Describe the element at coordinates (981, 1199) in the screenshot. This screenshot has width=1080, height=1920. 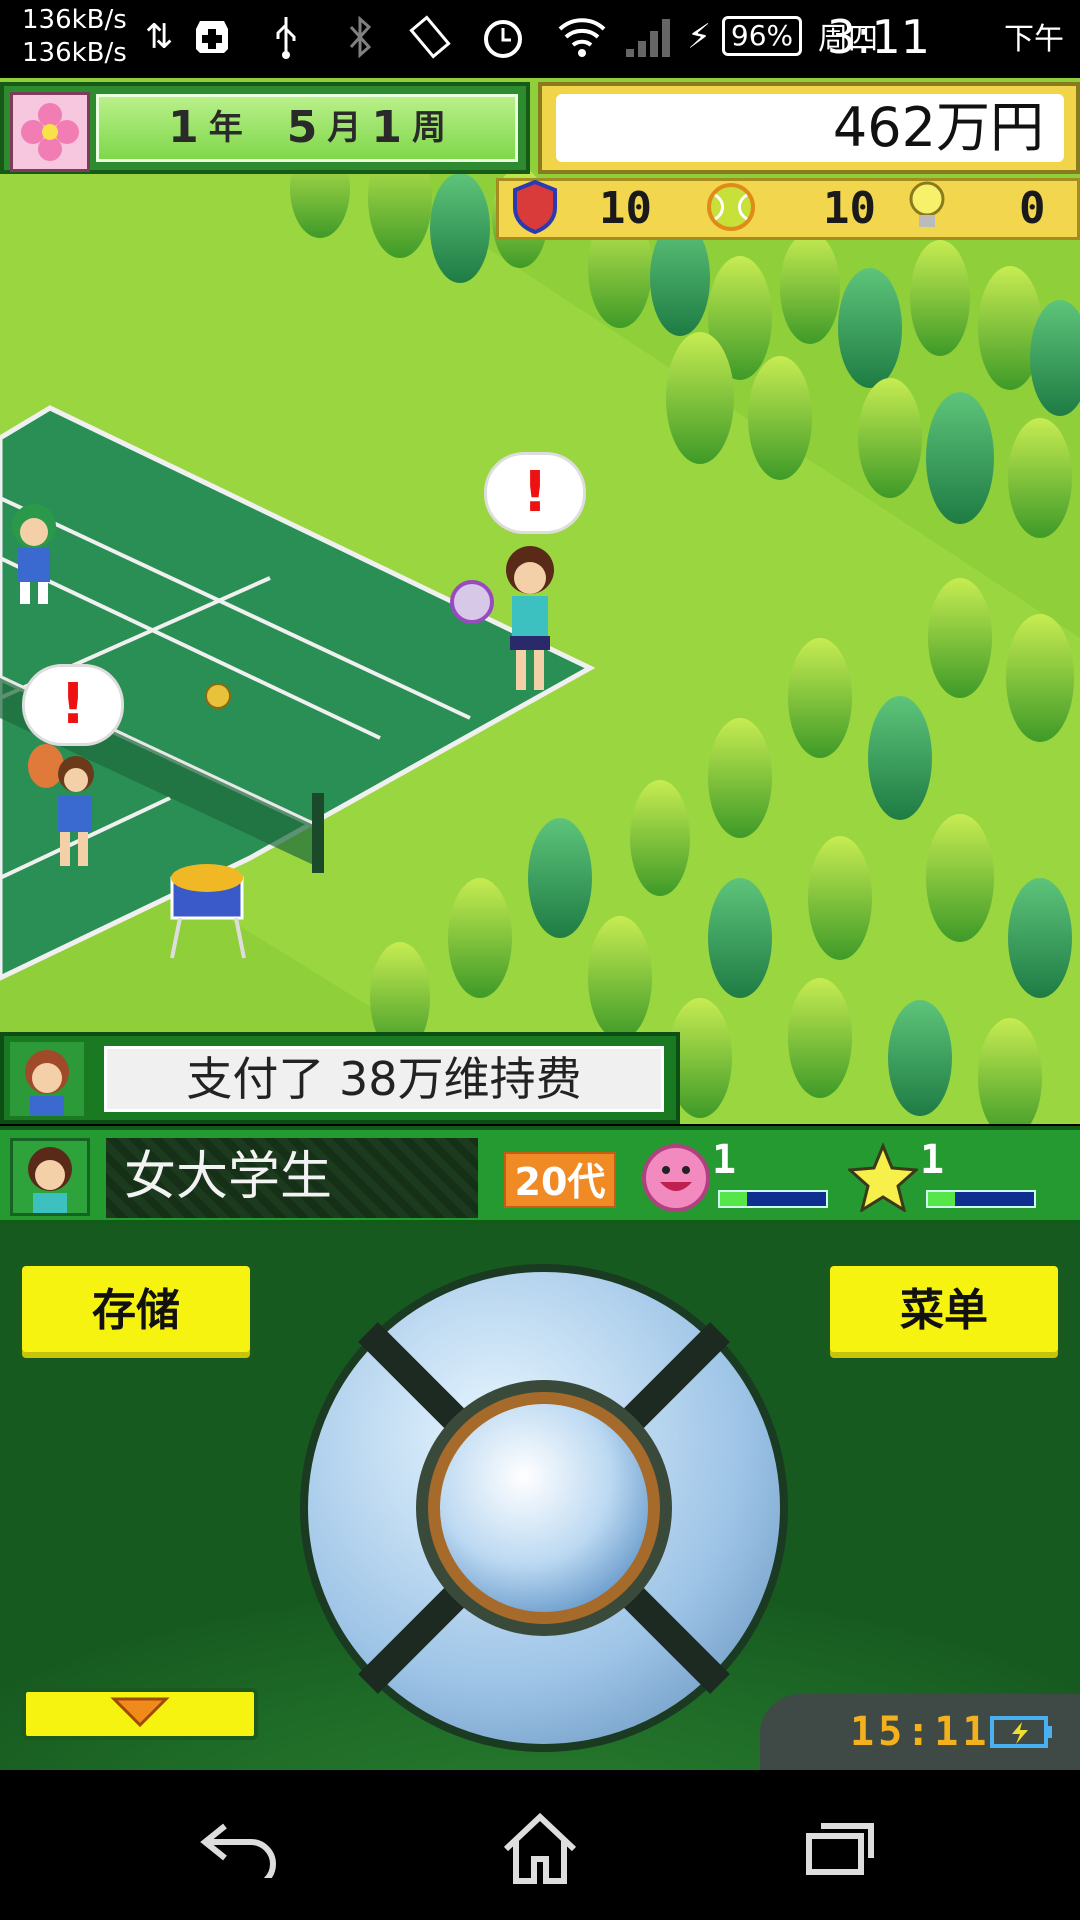
I see `star-bar` at that location.